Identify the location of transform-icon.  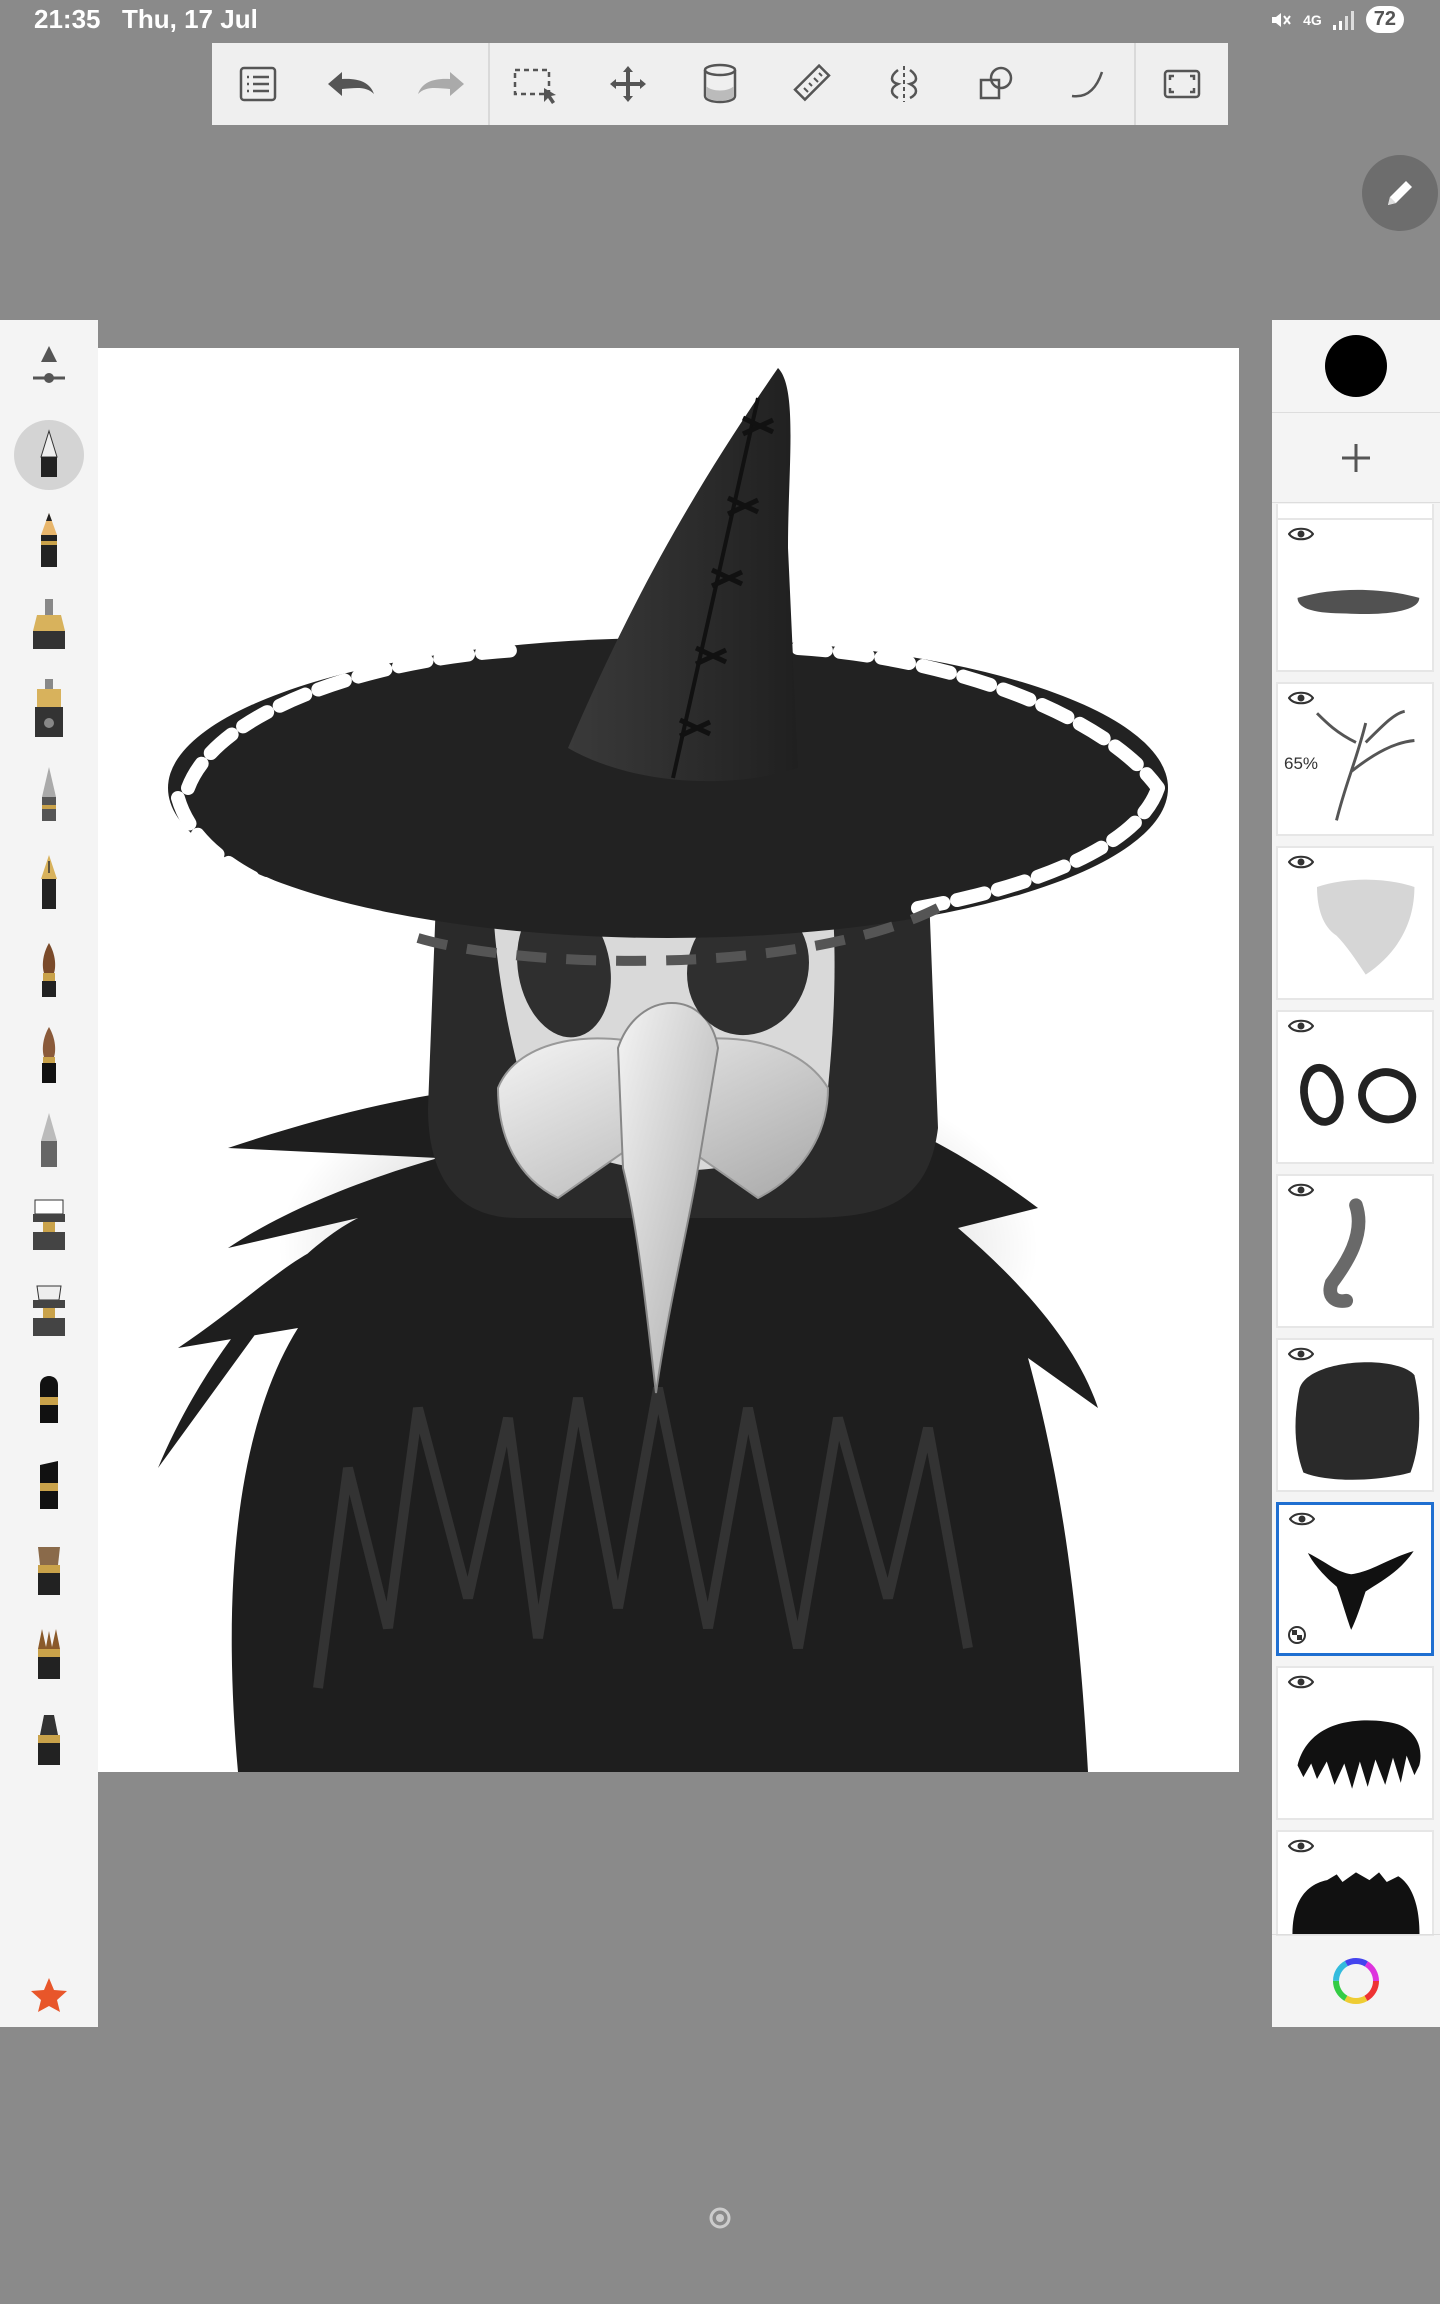
(627, 84).